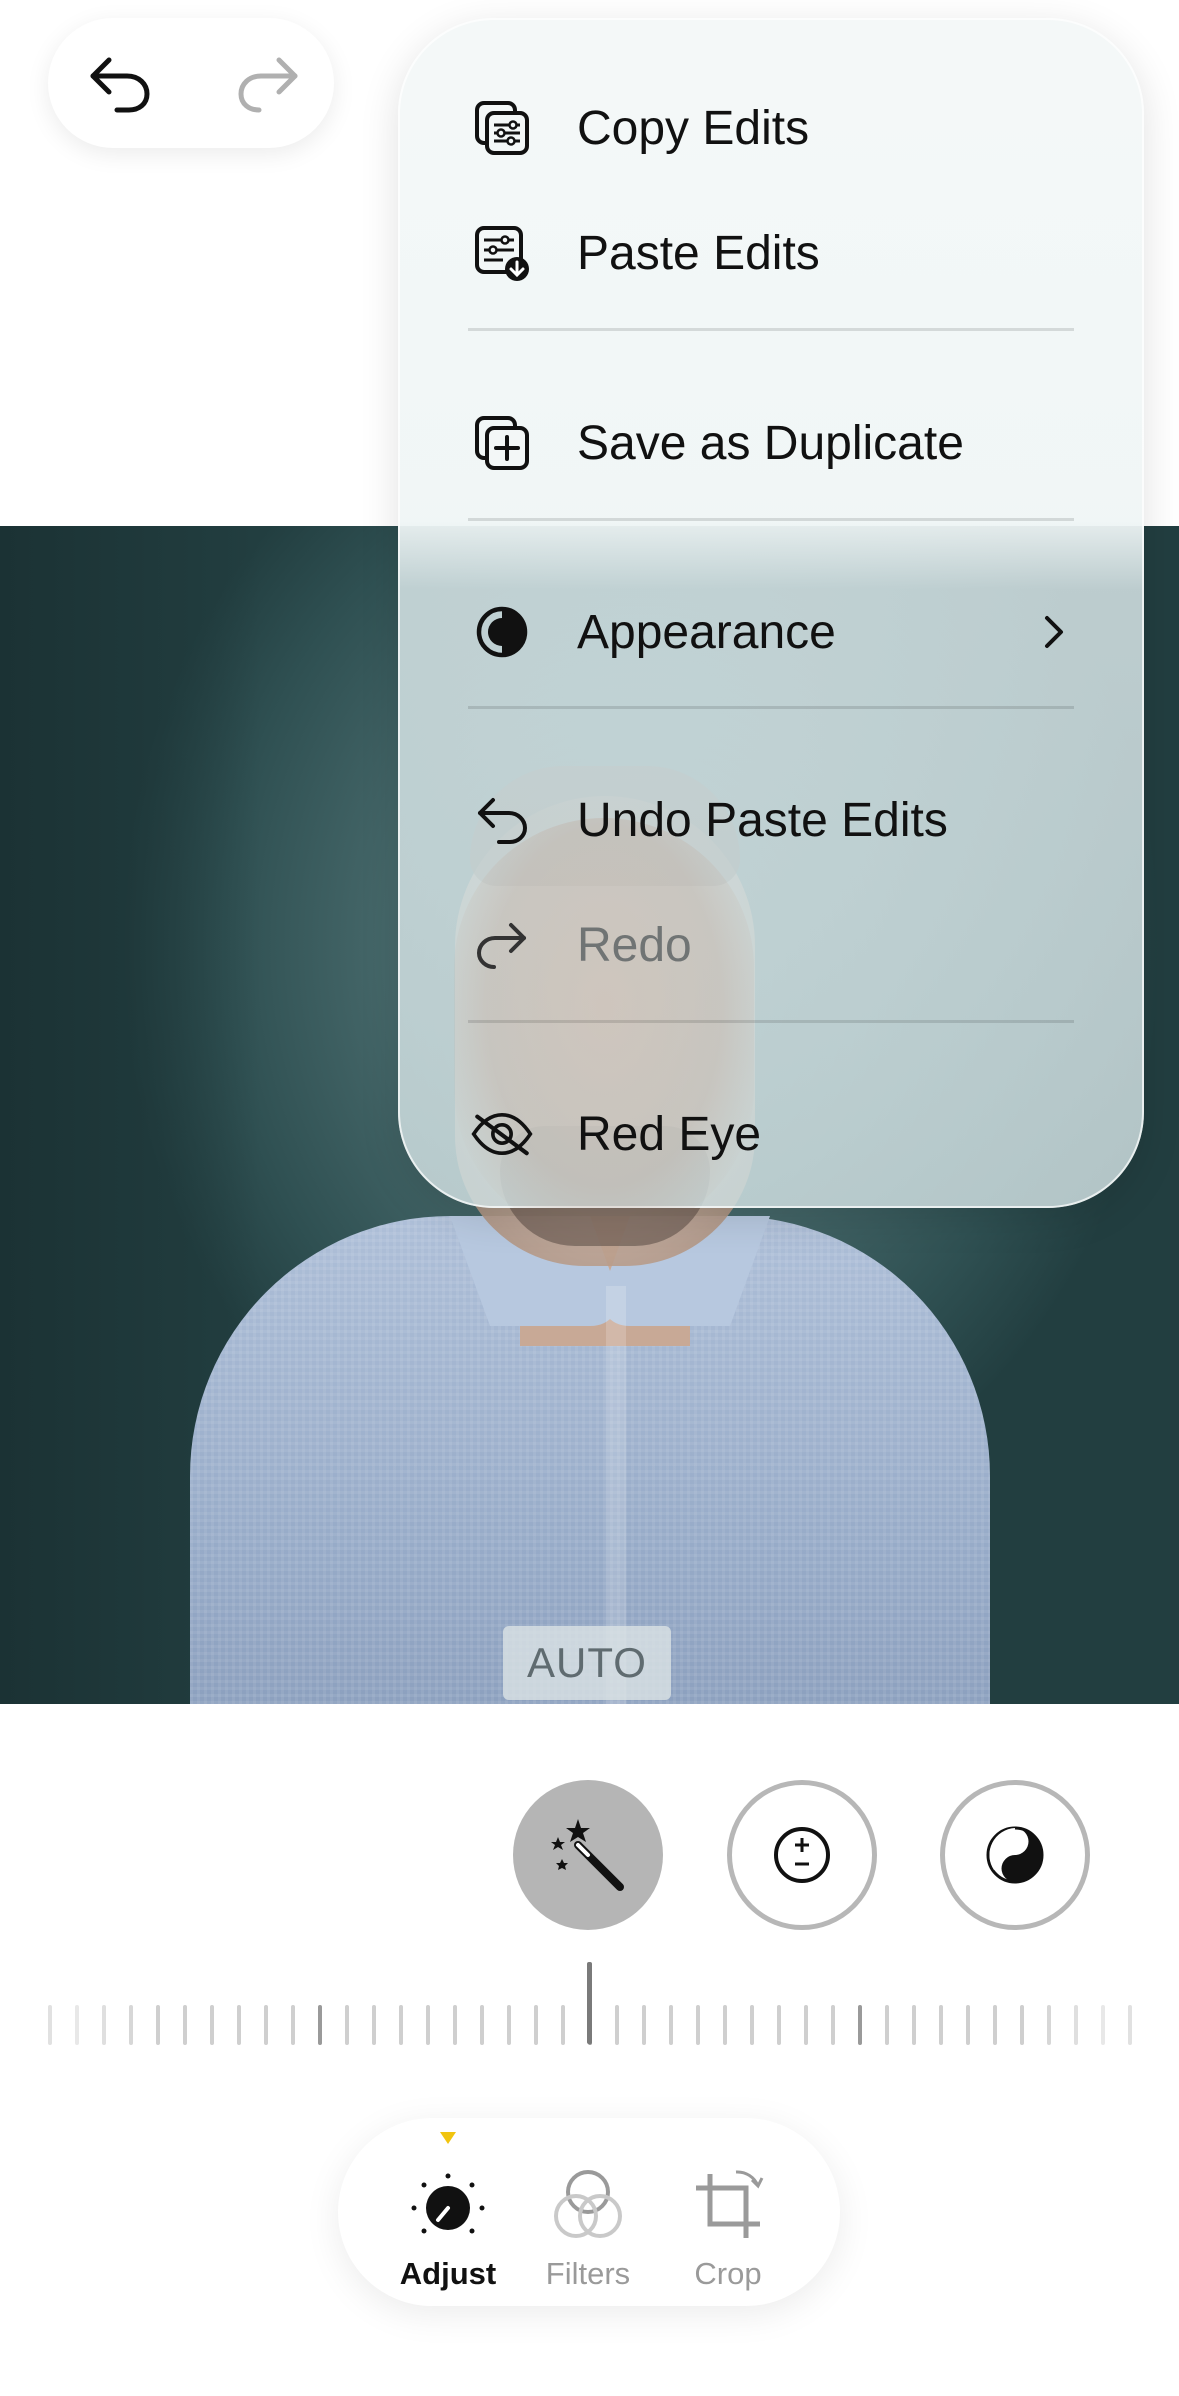 The image size is (1179, 2396). What do you see at coordinates (762, 820) in the screenshot?
I see `menu-item-label: Undo Paste Edits` at bounding box center [762, 820].